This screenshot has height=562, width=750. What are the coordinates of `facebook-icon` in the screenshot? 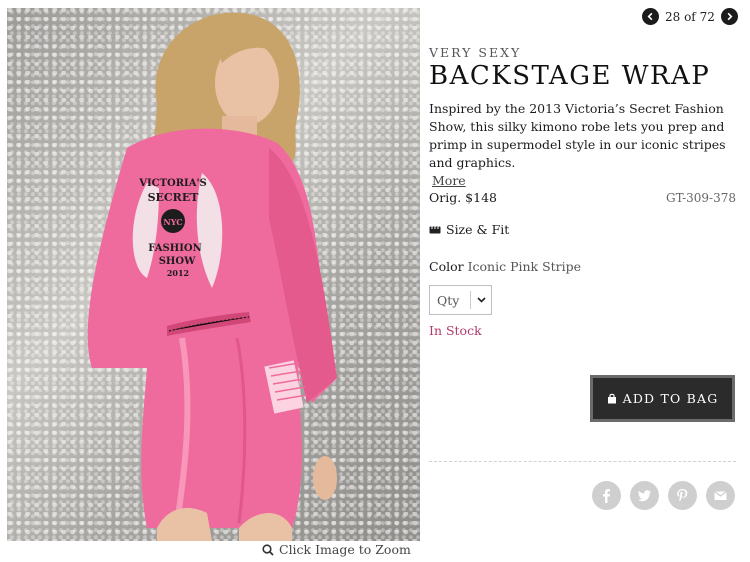 It's located at (606, 496).